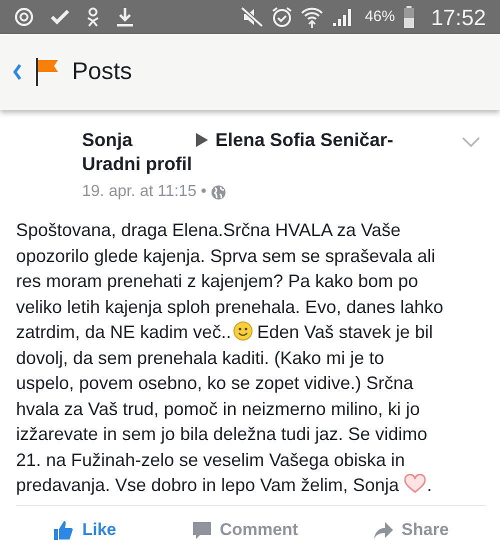 The image size is (500, 554). What do you see at coordinates (60, 17) in the screenshot?
I see `check-icon` at bounding box center [60, 17].